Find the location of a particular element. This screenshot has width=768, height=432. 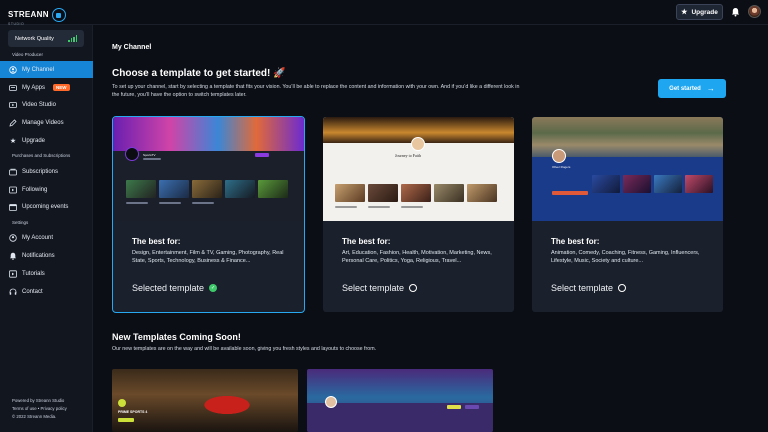

sidebar-item-upgrade: ★ Upgrade is located at coordinates (46, 140).